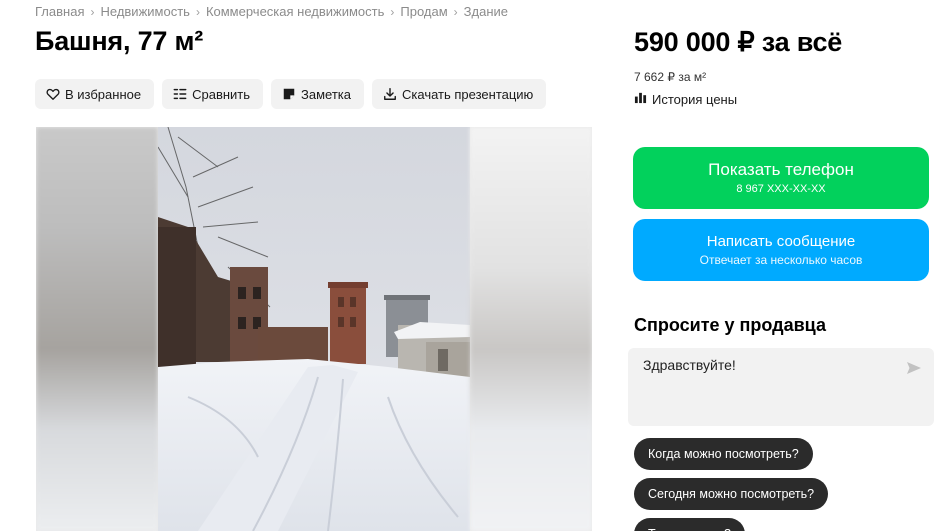  What do you see at coordinates (643, 99) in the screenshot?
I see `chart-icon` at bounding box center [643, 99].